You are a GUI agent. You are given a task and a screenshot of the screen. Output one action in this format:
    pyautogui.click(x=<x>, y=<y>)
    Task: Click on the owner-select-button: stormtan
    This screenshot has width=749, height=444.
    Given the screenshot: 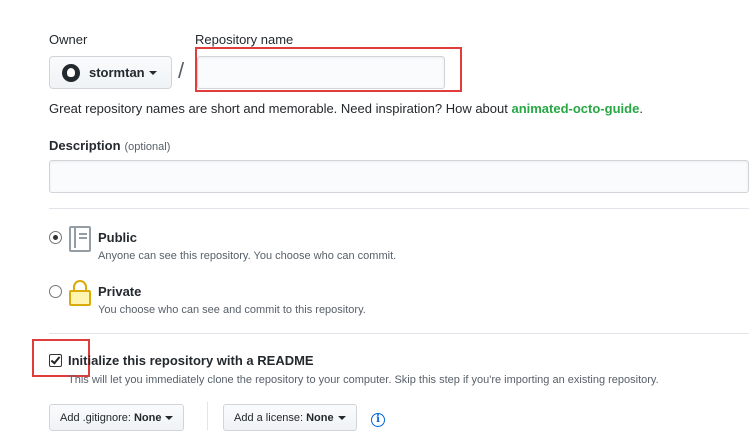 What is the action you would take?
    pyautogui.click(x=110, y=72)
    